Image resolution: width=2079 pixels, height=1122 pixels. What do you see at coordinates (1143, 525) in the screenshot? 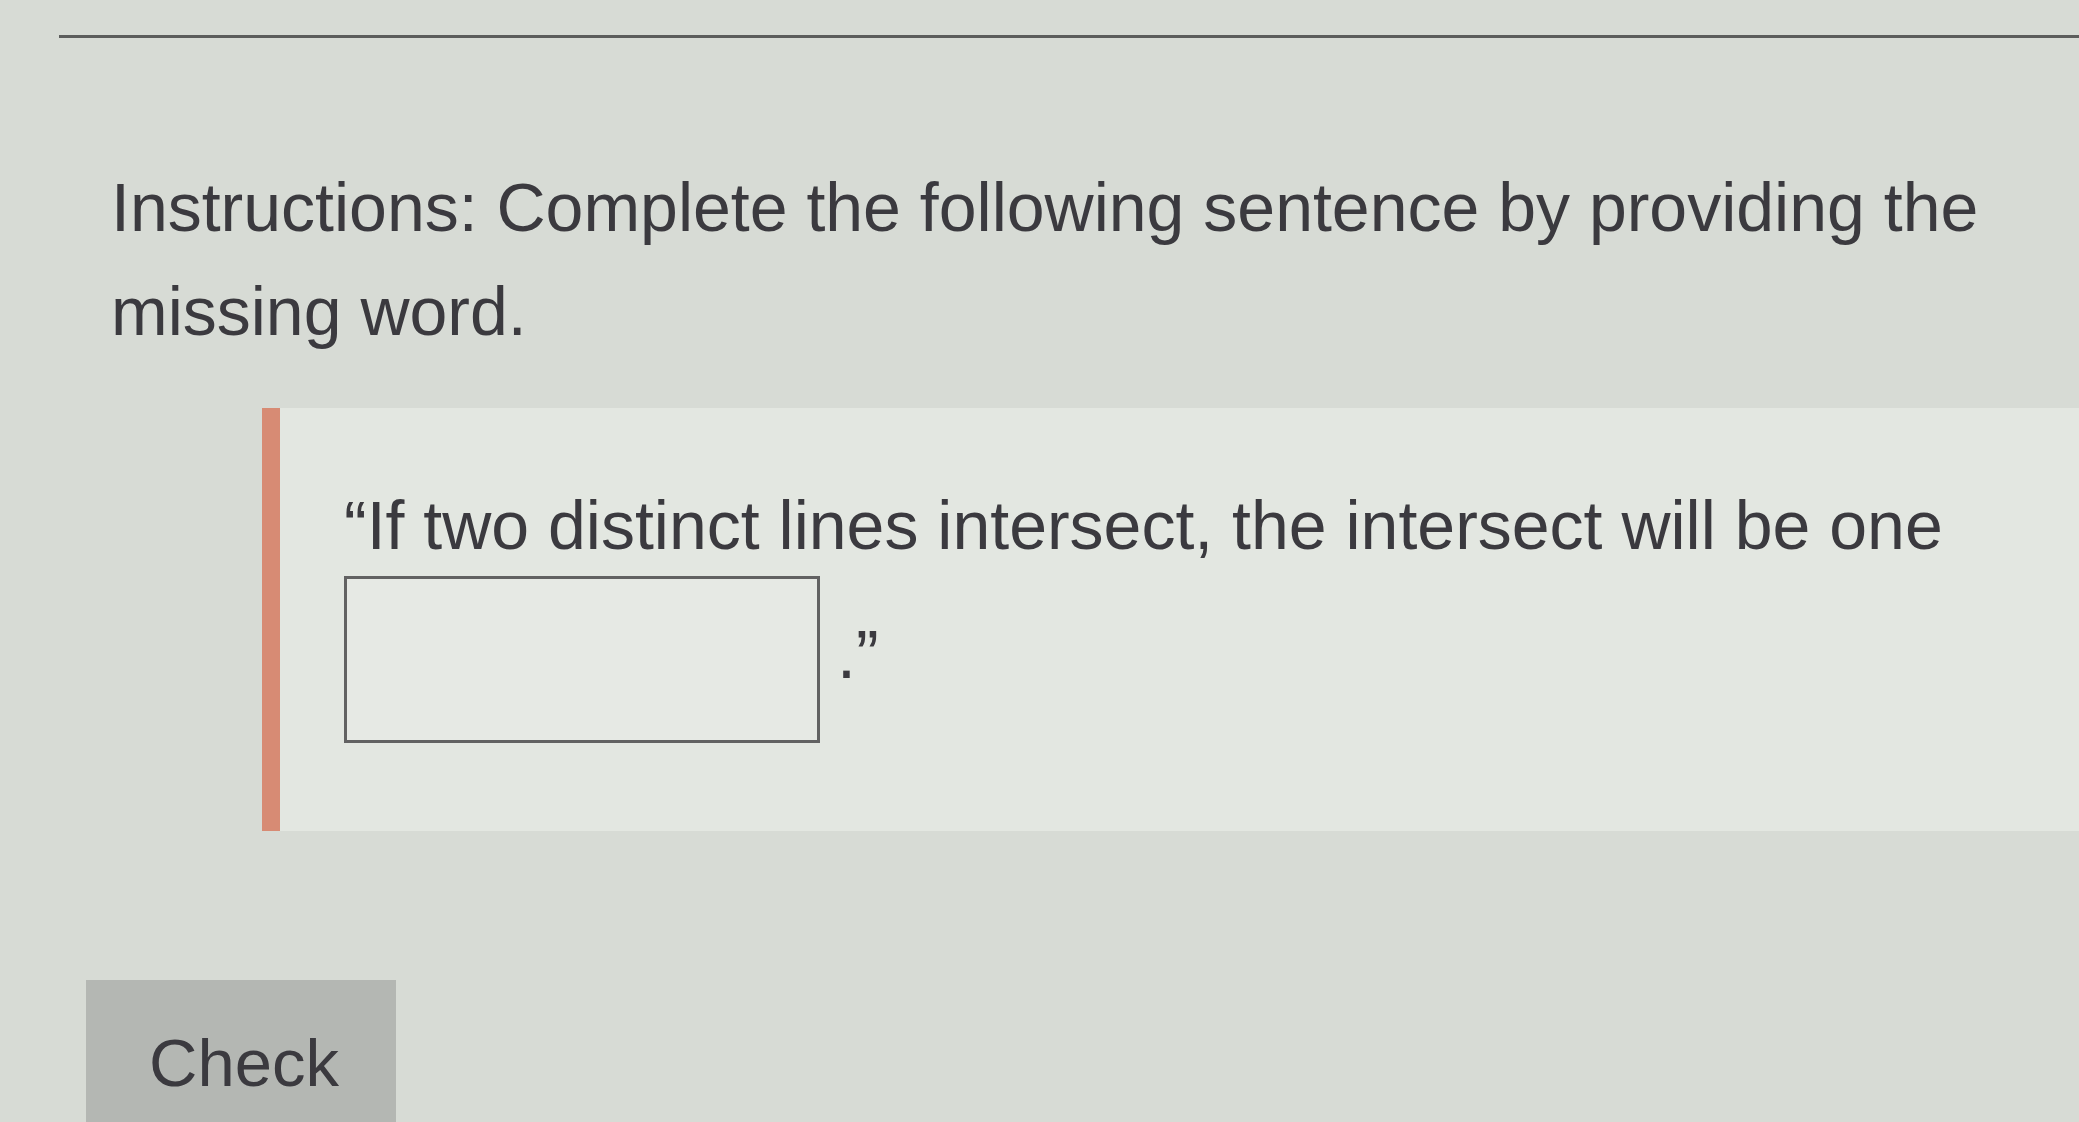
I see `sentence-text: “If two distinct lines intersect, the intersect will be one` at bounding box center [1143, 525].